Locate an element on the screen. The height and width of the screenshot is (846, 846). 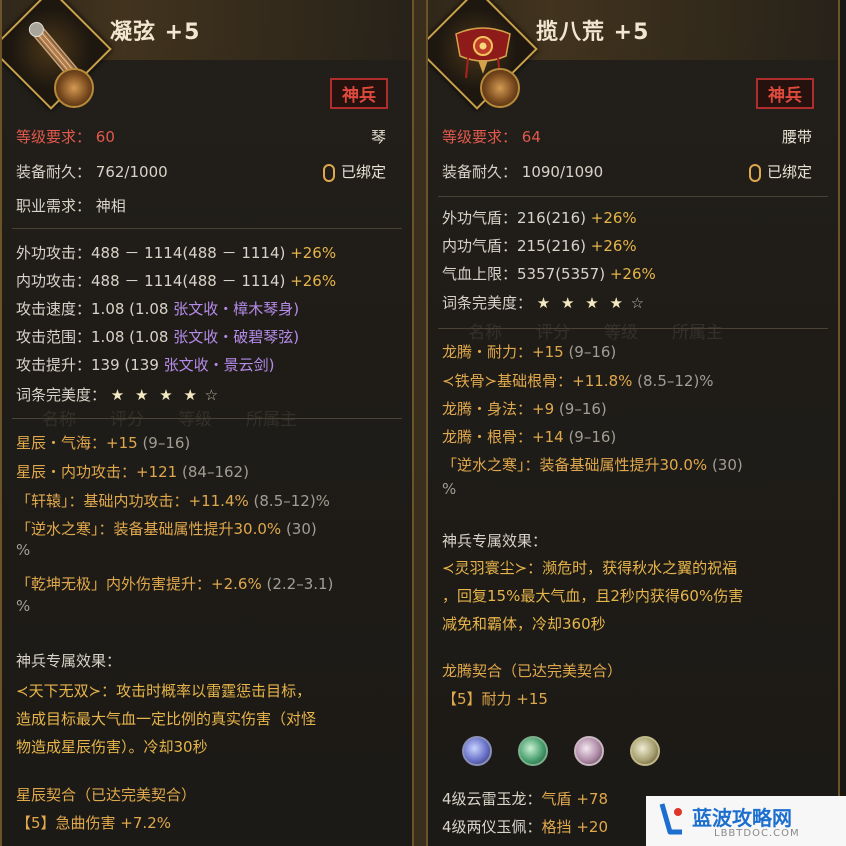
pact-title: 龙腾契合（已达完美契合） is located at coordinates (532, 671).